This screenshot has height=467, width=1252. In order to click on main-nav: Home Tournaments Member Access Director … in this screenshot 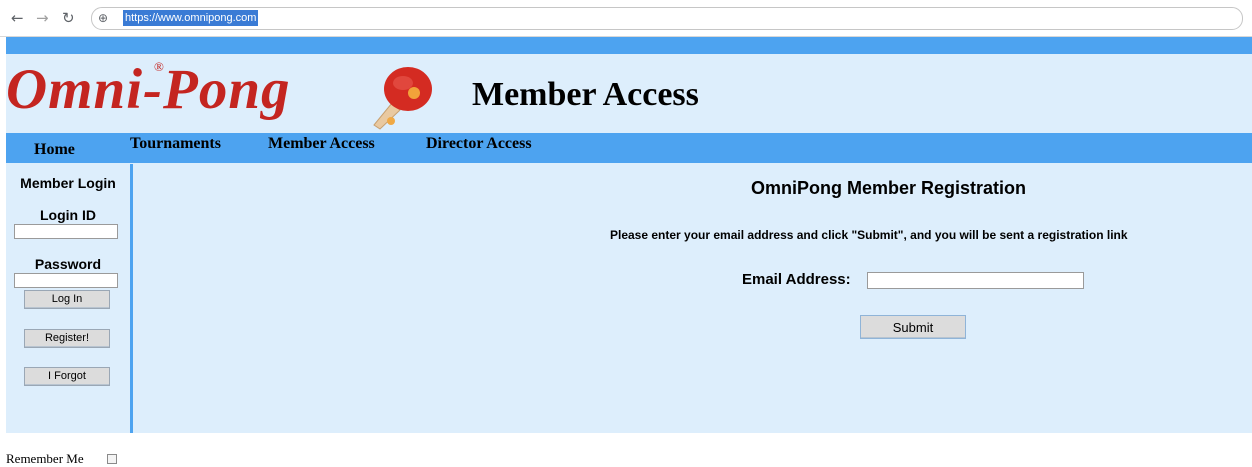, I will do `click(629, 148)`.